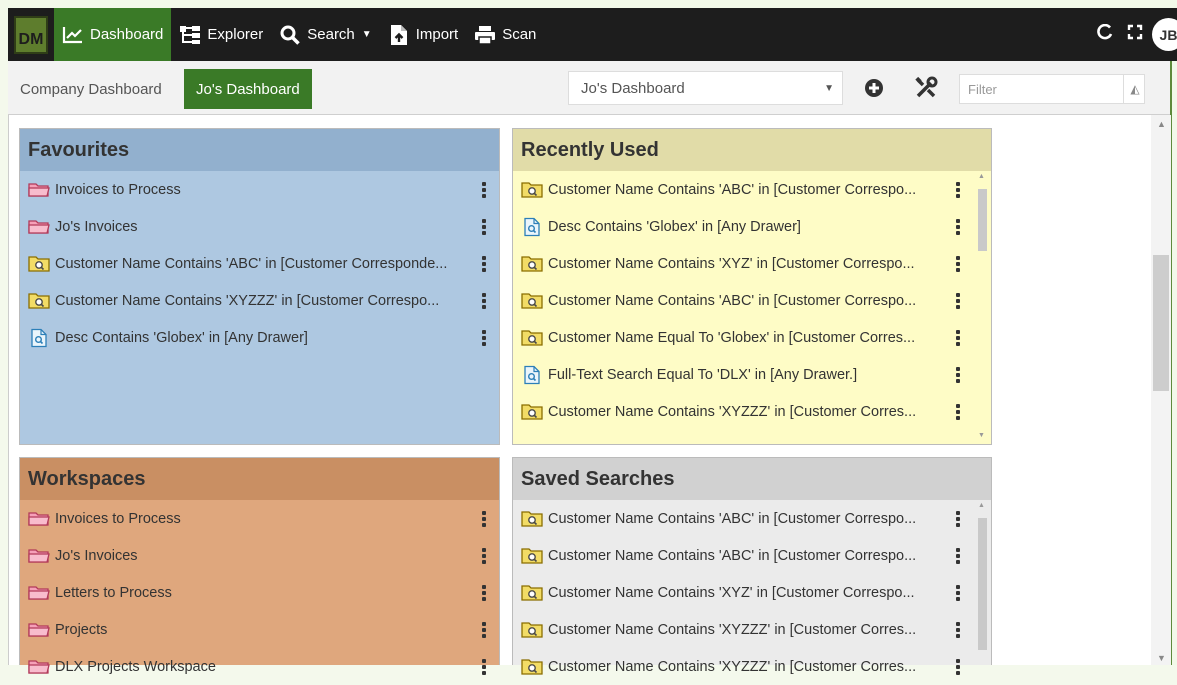 This screenshot has height=685, width=1177. Describe the element at coordinates (1161, 323) in the screenshot. I see `page-scroll-thumb` at that location.